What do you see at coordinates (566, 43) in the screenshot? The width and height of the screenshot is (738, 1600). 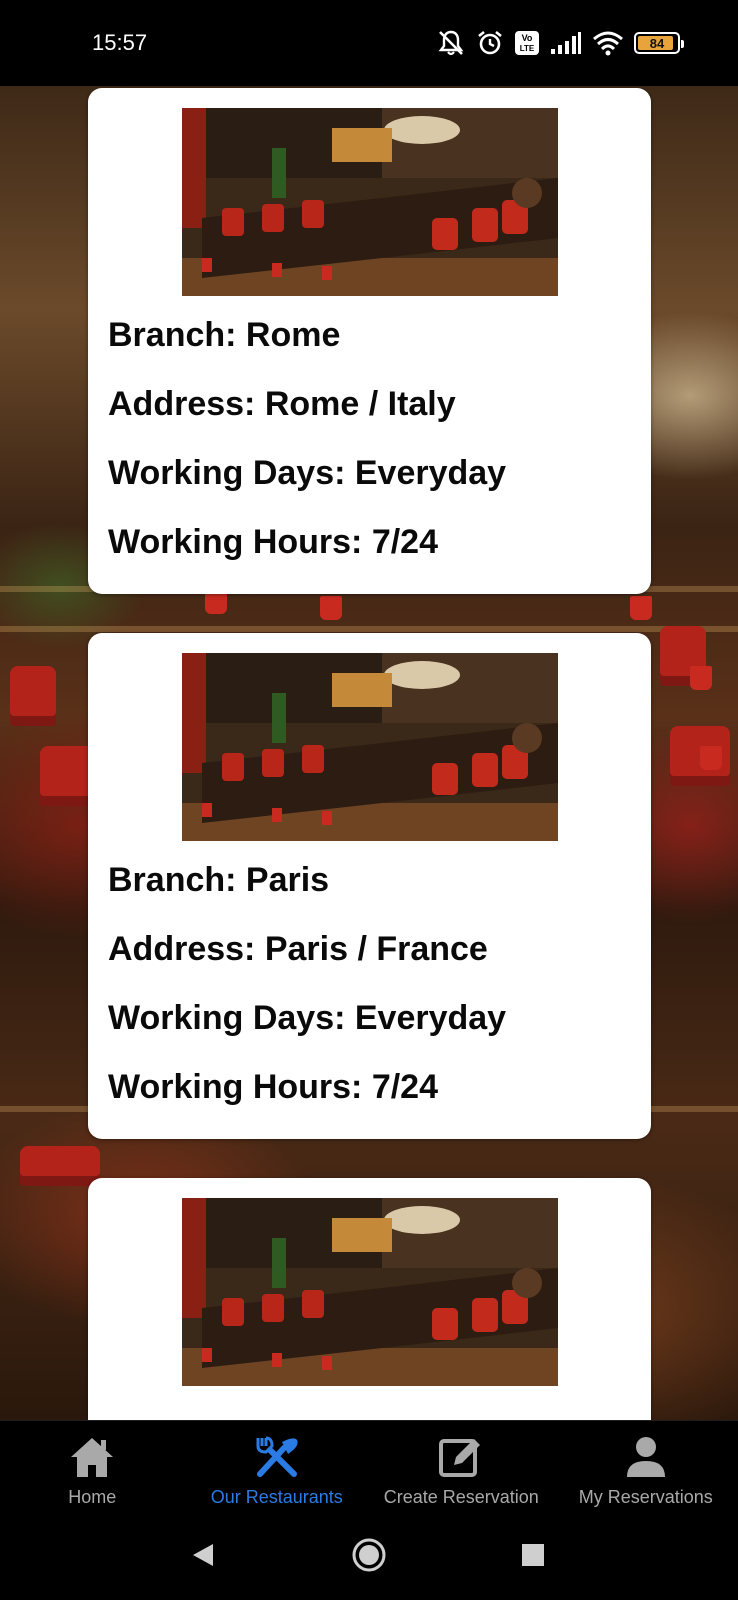 I see `signal-icon` at bounding box center [566, 43].